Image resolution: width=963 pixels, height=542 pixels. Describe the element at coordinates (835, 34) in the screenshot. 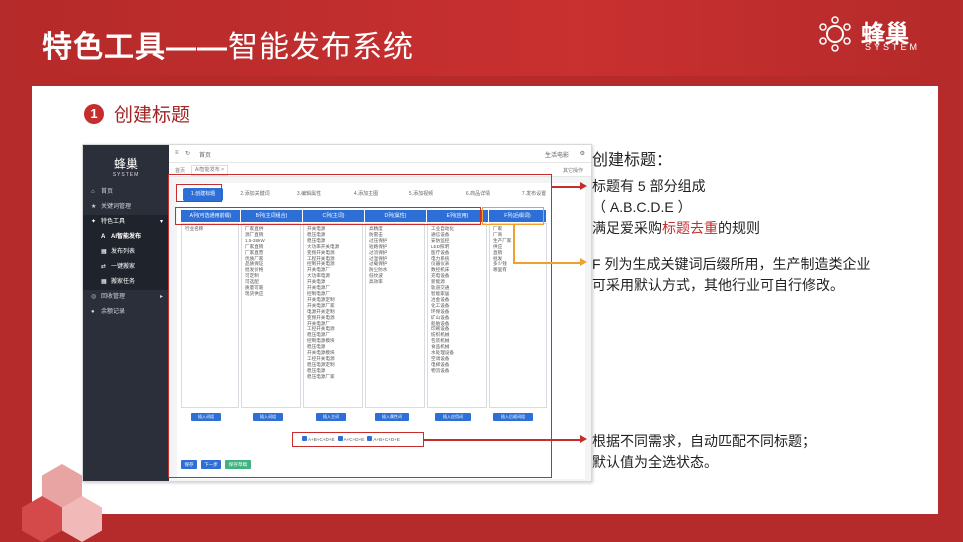

I see `hive-logo-icon` at that location.